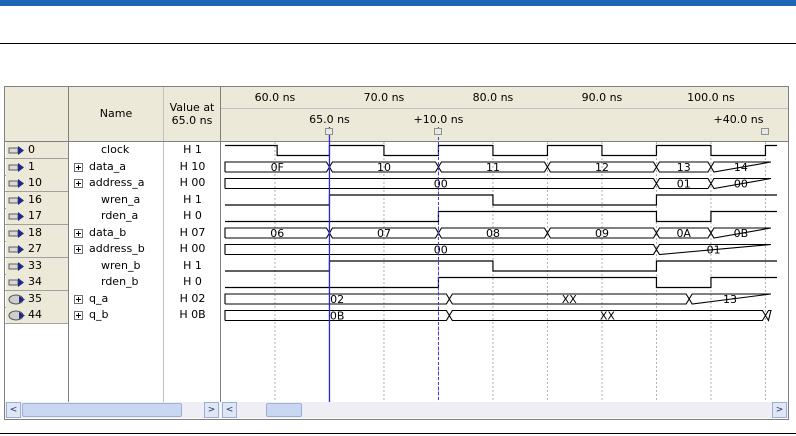 Image resolution: width=796 pixels, height=436 pixels. I want to click on signal-id: 33, so click(35, 265).